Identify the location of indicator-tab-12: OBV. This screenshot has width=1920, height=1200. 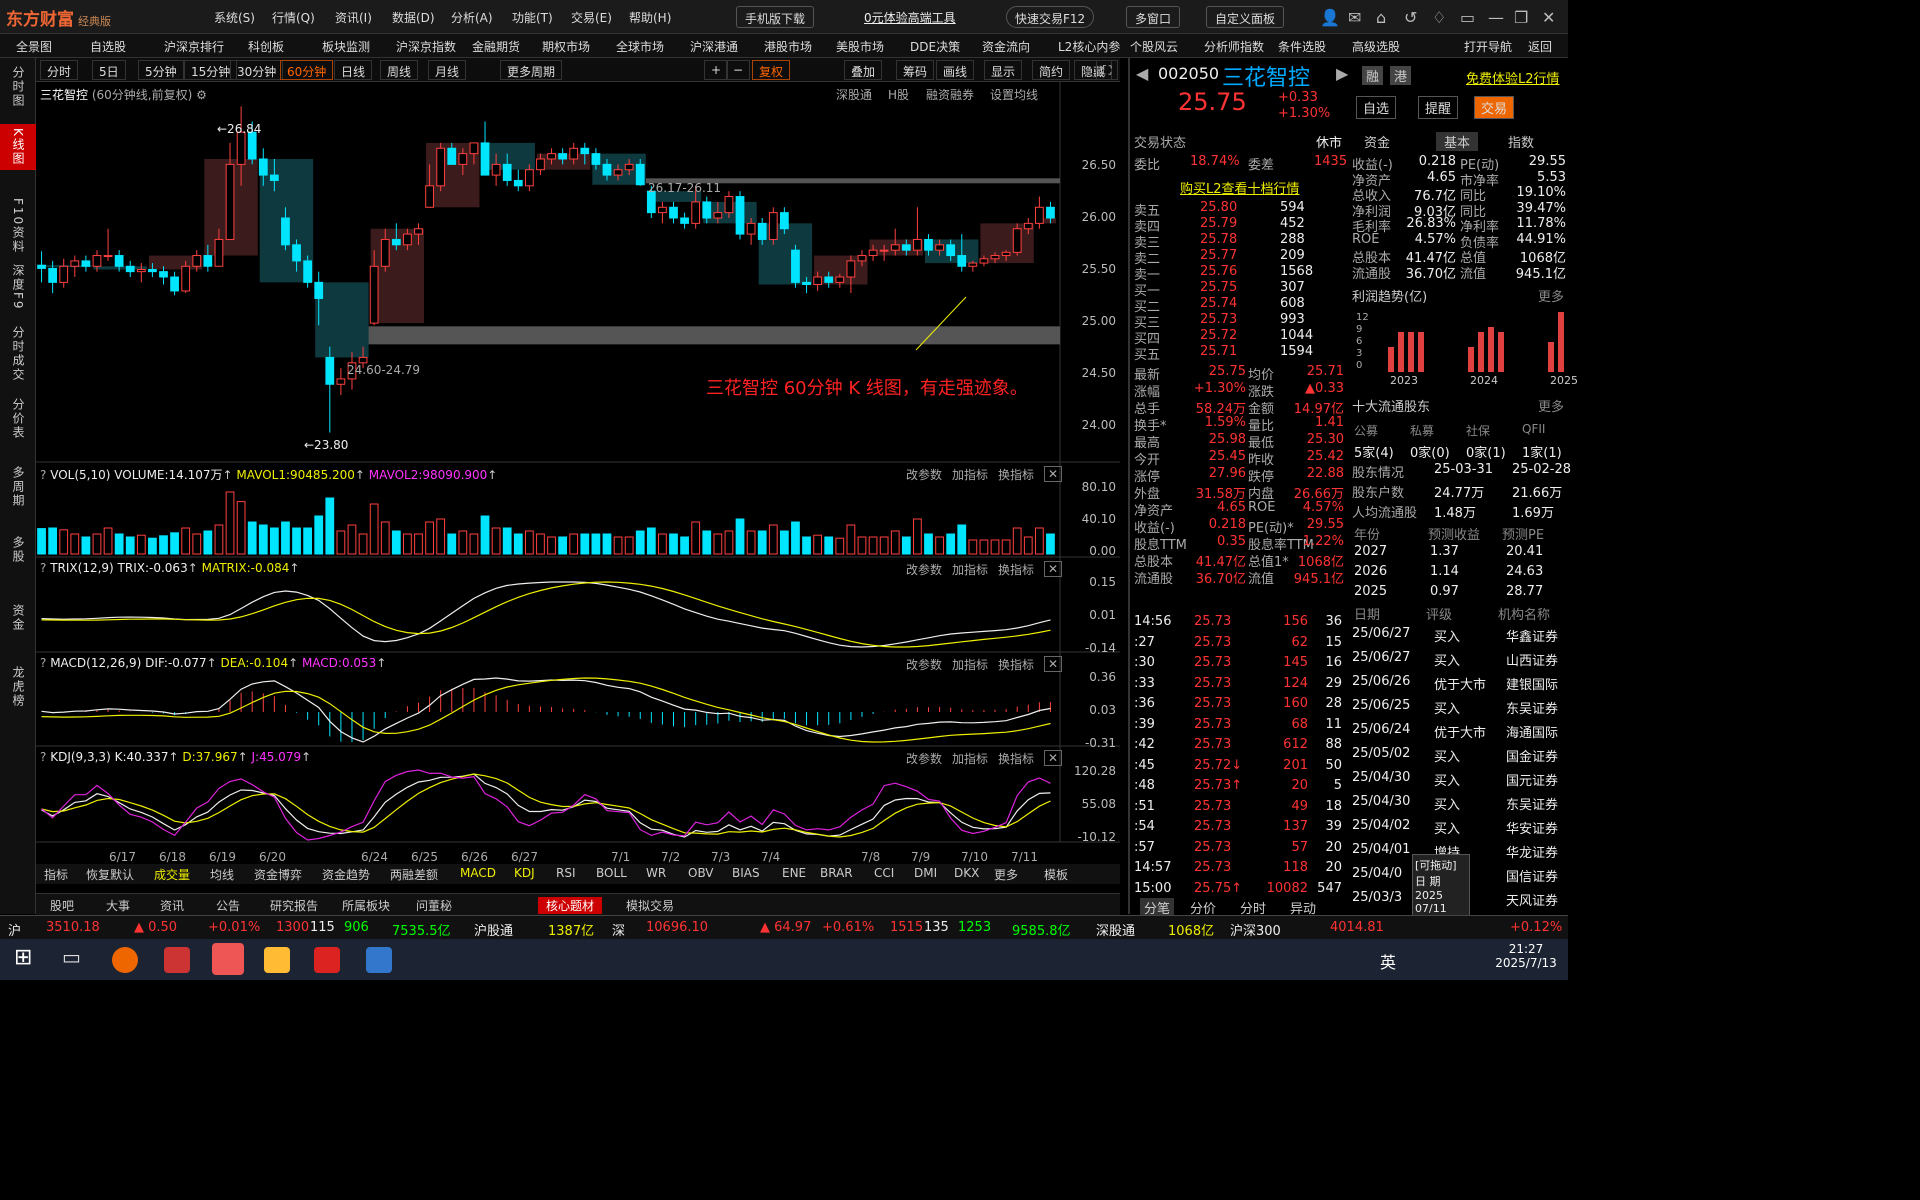
(701, 873).